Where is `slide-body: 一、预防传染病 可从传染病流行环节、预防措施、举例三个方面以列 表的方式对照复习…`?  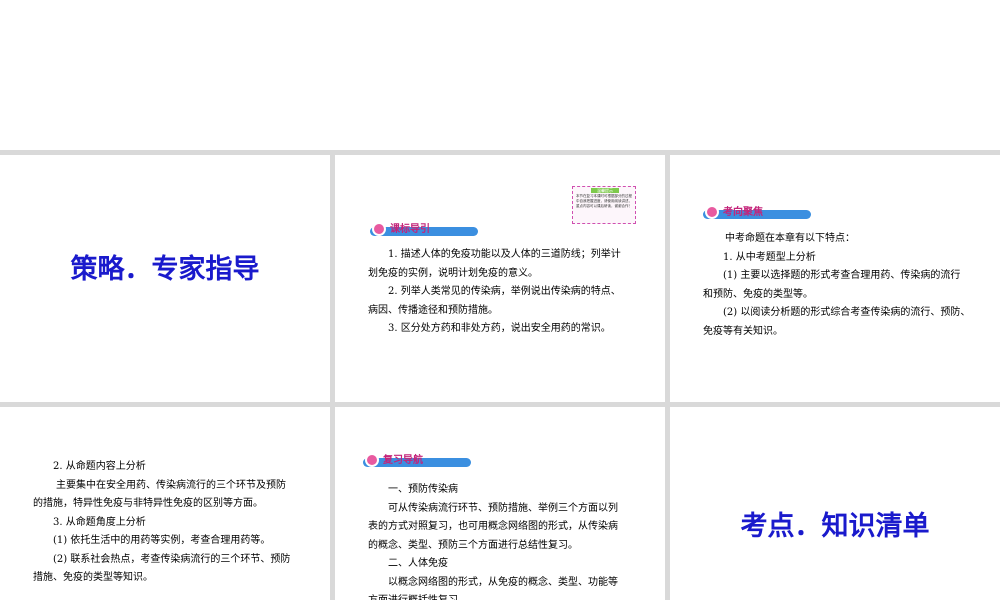
slide-body: 一、预防传染病 可从传染病流行环节、预防措施、举例三个方面以列 表的方式对照复习… is located at coordinates (493, 540).